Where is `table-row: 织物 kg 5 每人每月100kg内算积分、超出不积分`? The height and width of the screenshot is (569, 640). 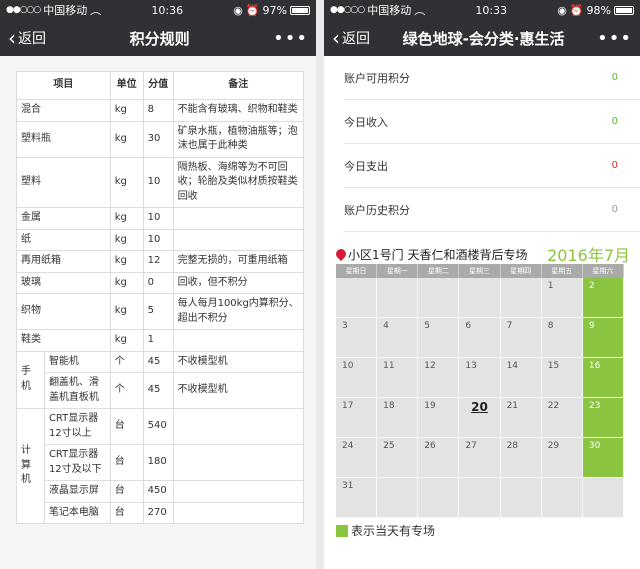 table-row: 织物 kg 5 每人每月100kg内算积分、超出不积分 is located at coordinates (160, 311).